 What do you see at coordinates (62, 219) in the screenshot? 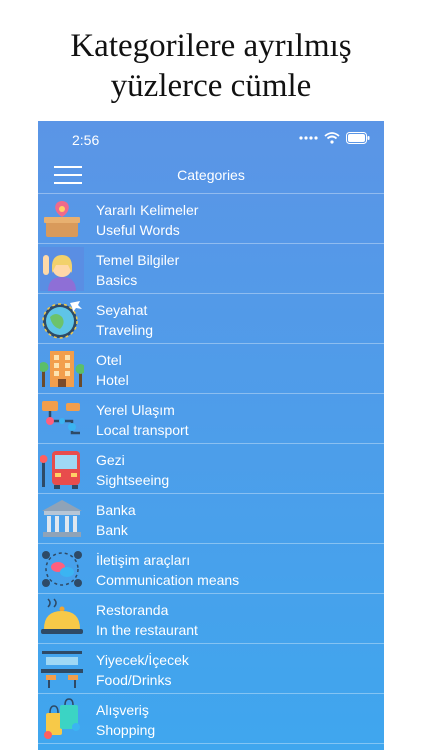
I see `gift-box-icon` at bounding box center [62, 219].